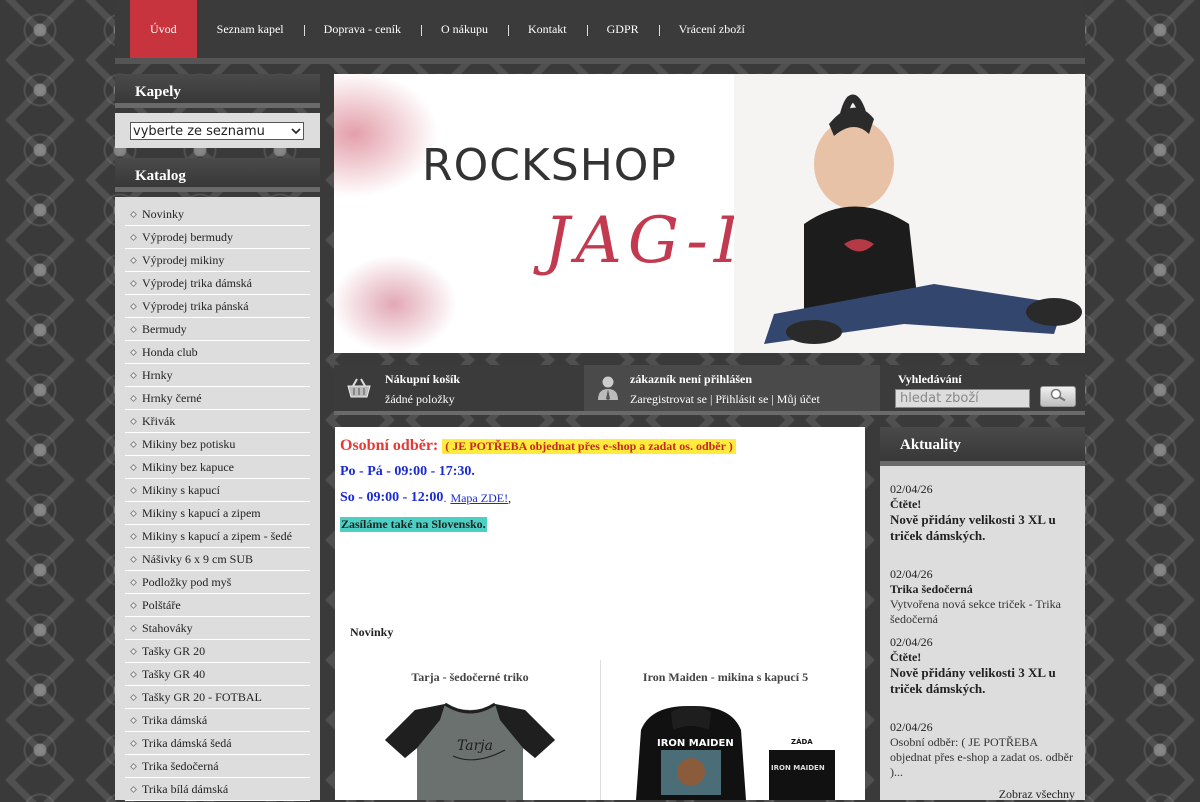  What do you see at coordinates (217, 720) in the screenshot?
I see `catalog-item: Trika dámská` at bounding box center [217, 720].